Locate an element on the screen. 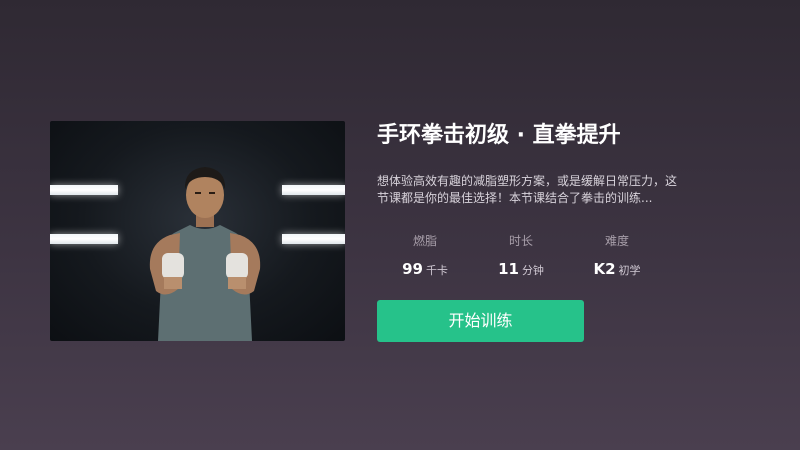  stat-number: 99 is located at coordinates (412, 269).